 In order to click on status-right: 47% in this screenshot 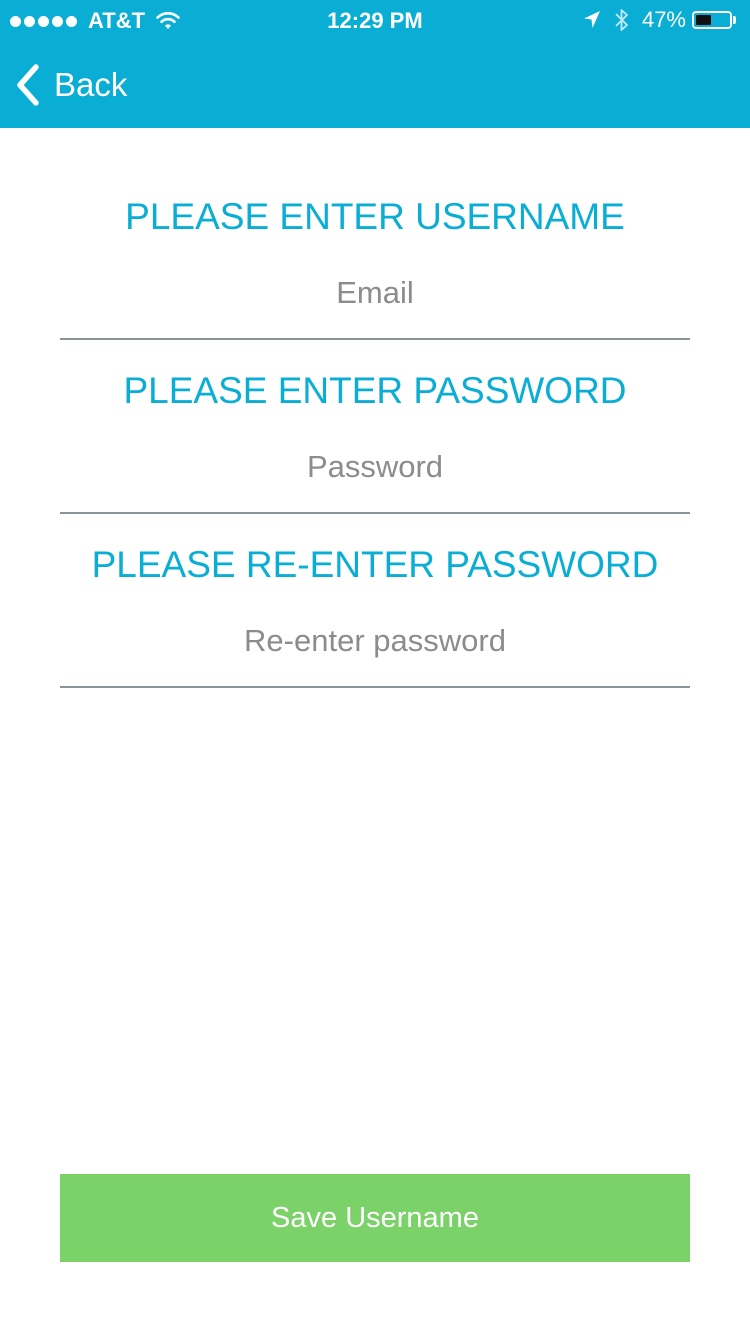, I will do `click(659, 20)`.